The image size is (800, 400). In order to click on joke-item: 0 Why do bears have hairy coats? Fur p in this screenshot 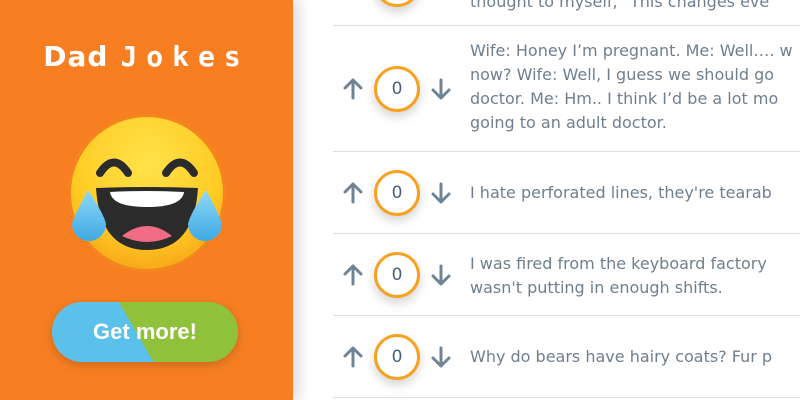, I will do `click(566, 357)`.